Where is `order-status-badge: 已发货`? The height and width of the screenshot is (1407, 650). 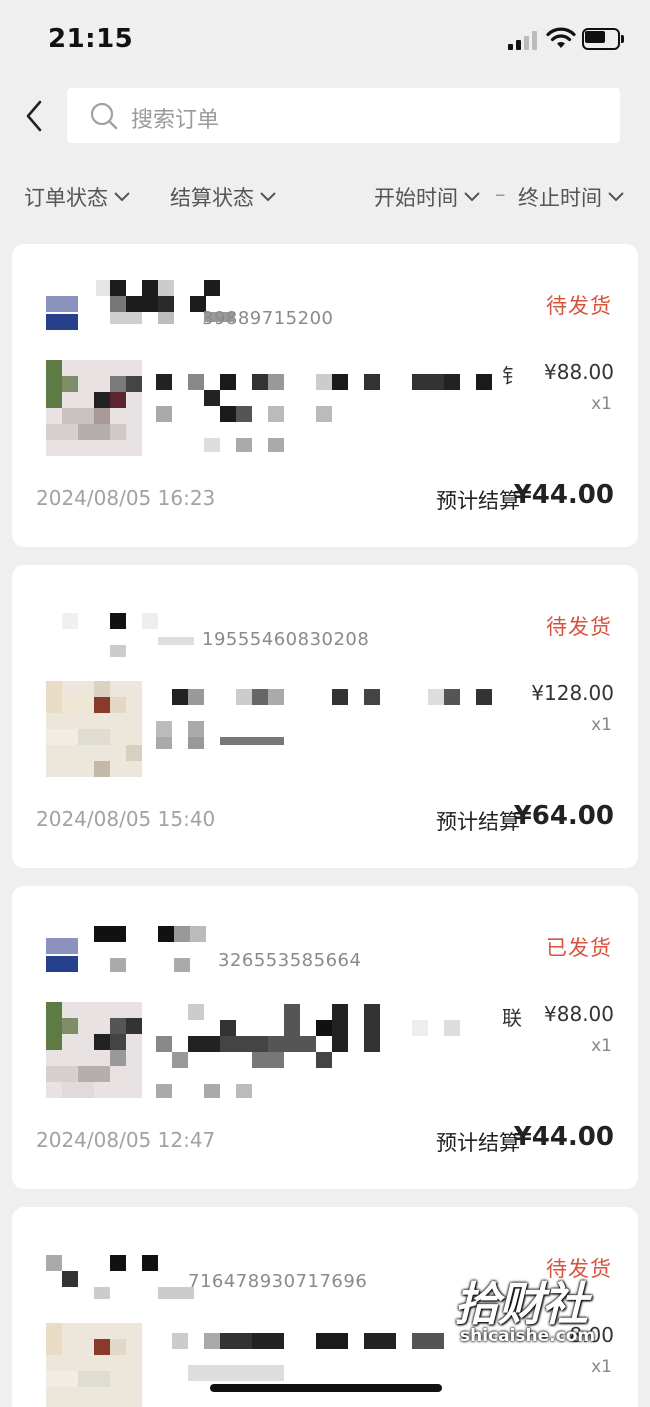
order-status-badge: 已发货 is located at coordinates (579, 948).